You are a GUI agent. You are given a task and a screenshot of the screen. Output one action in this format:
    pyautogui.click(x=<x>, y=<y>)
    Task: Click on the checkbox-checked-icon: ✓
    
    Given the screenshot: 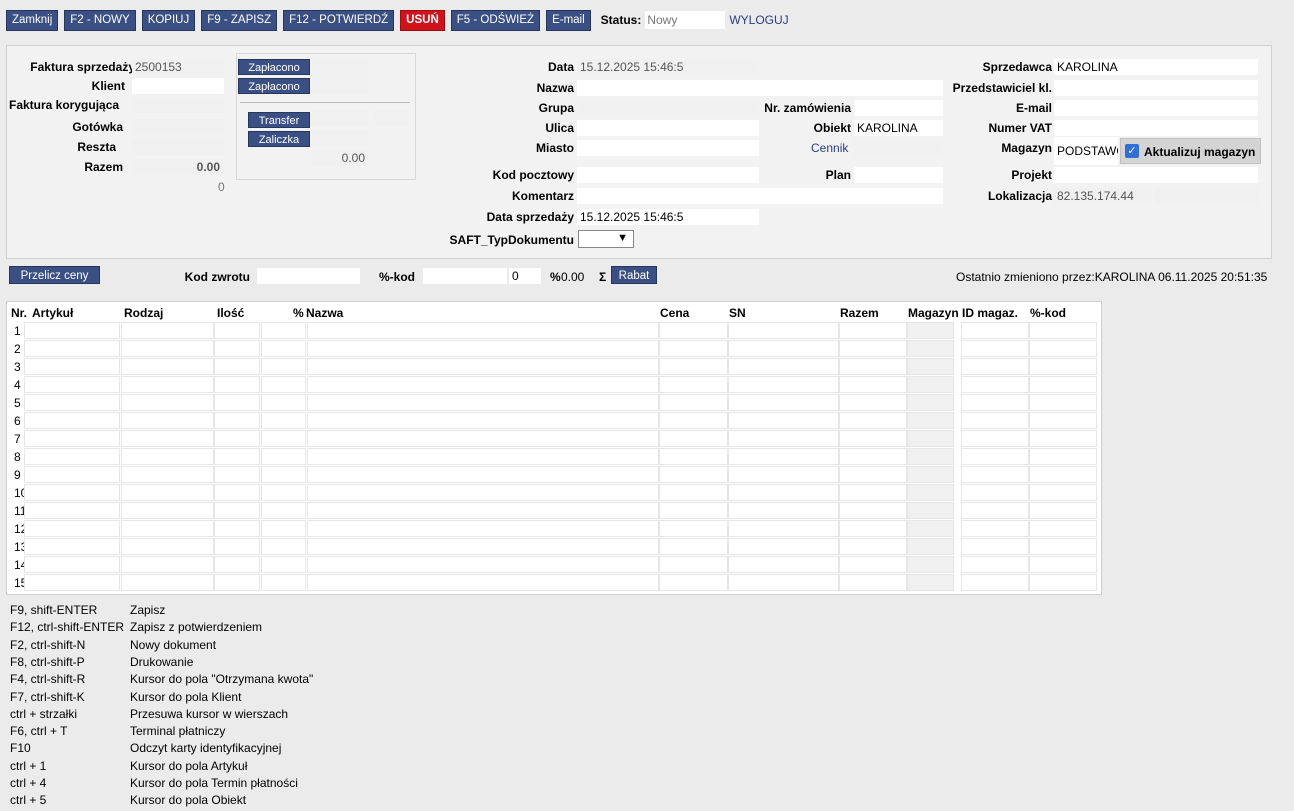 What is the action you would take?
    pyautogui.click(x=1132, y=151)
    